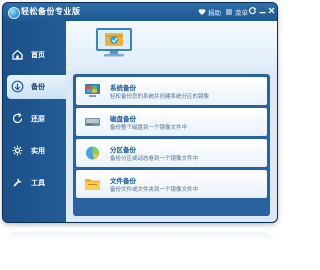  Describe the element at coordinates (123, 181) in the screenshot. I see `option-title: 文件备份` at that location.